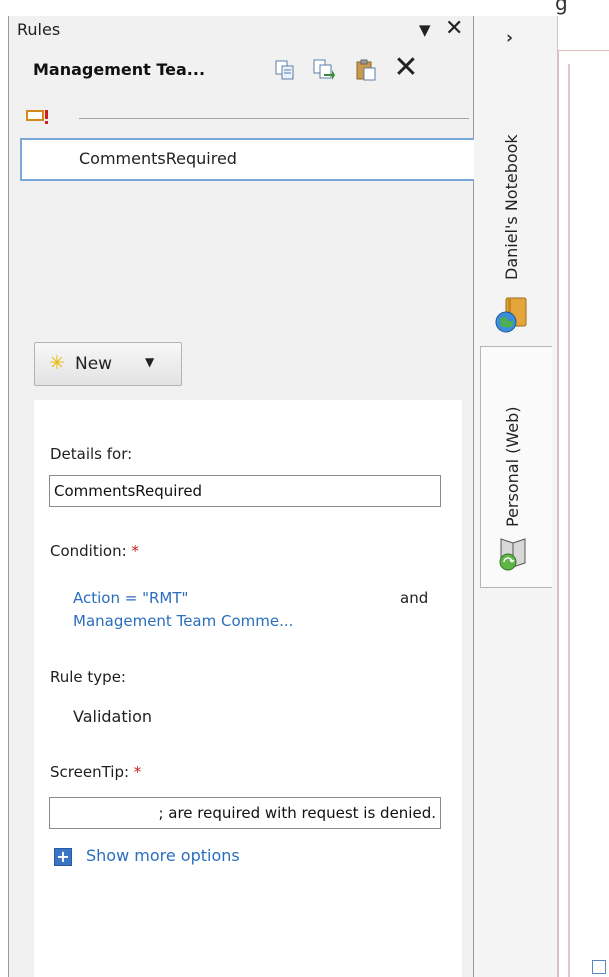 This screenshot has height=977, width=609. I want to click on notebook-label: Personal (Web), so click(512, 466).